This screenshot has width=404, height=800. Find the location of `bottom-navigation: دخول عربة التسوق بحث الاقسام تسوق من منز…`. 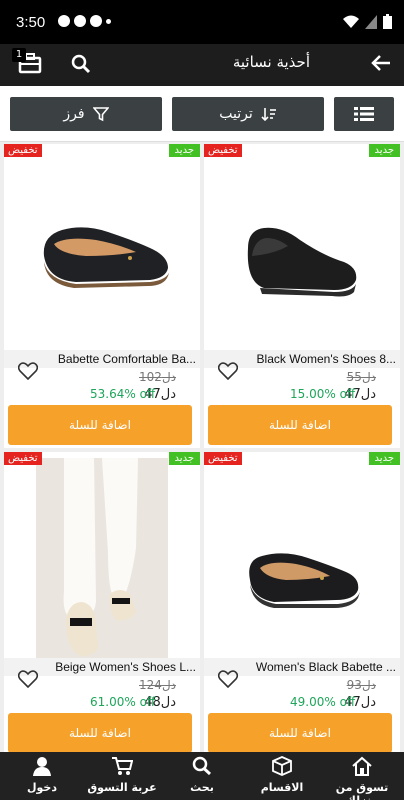

bottom-navigation: دخول عربة التسوق بحث الاقسام تسوق من منز… is located at coordinates (202, 776).